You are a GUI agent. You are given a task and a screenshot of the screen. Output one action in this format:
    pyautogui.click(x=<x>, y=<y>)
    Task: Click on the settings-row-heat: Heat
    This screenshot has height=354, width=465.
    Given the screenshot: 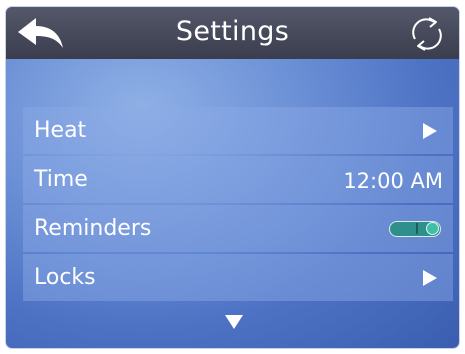 What is the action you would take?
    pyautogui.click(x=238, y=130)
    